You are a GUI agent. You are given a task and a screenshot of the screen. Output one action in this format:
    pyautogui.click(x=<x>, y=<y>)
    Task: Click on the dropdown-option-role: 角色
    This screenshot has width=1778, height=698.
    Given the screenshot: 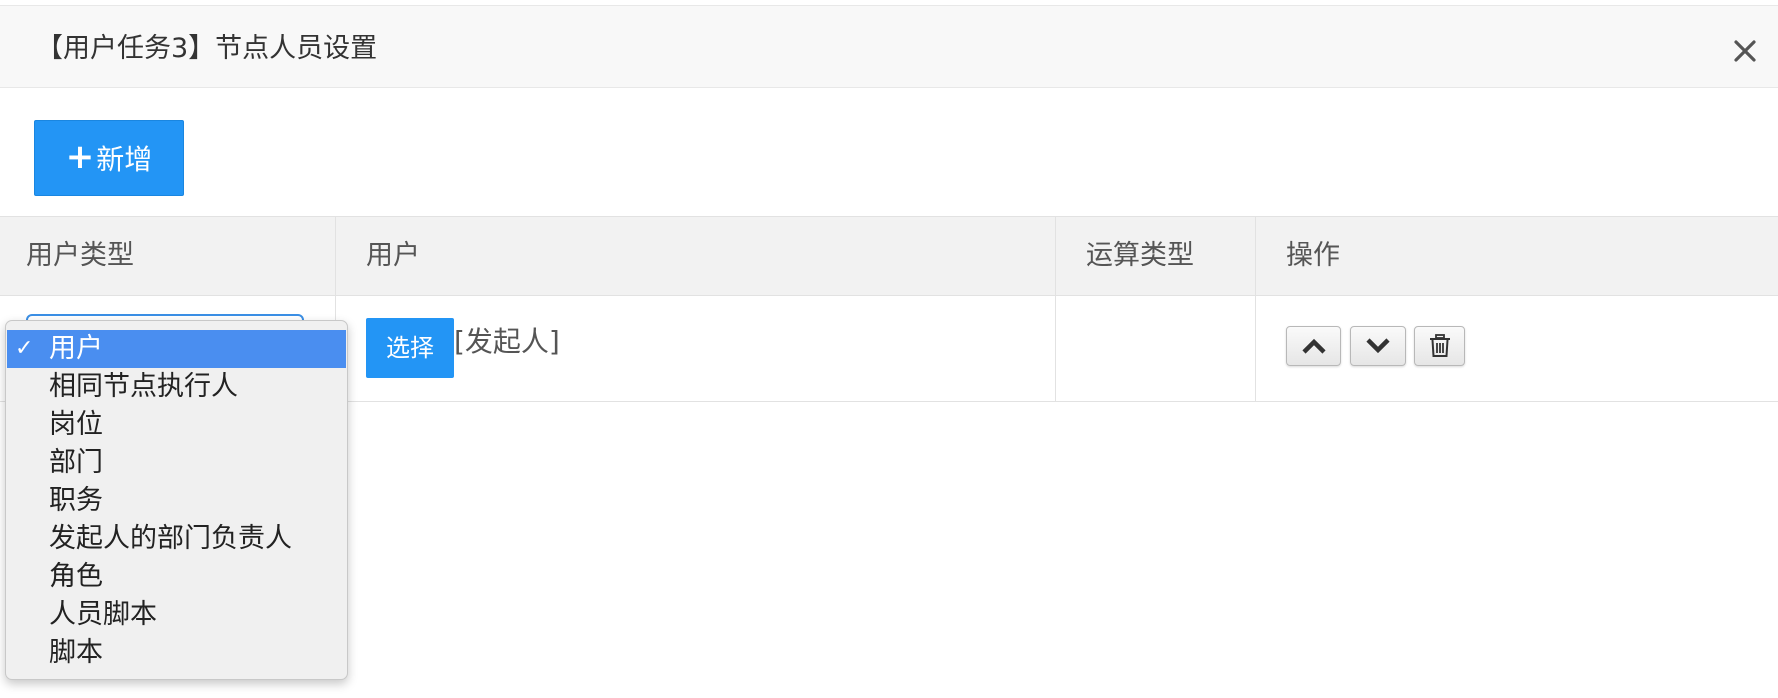 What is the action you would take?
    pyautogui.click(x=176, y=577)
    